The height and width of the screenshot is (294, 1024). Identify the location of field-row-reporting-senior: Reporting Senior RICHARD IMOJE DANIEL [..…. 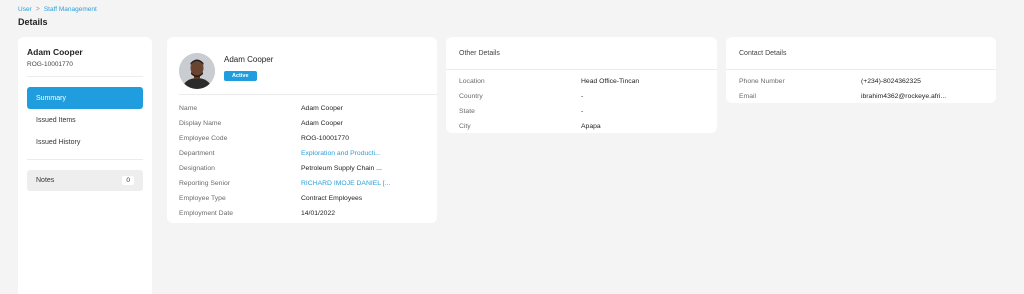
(302, 183).